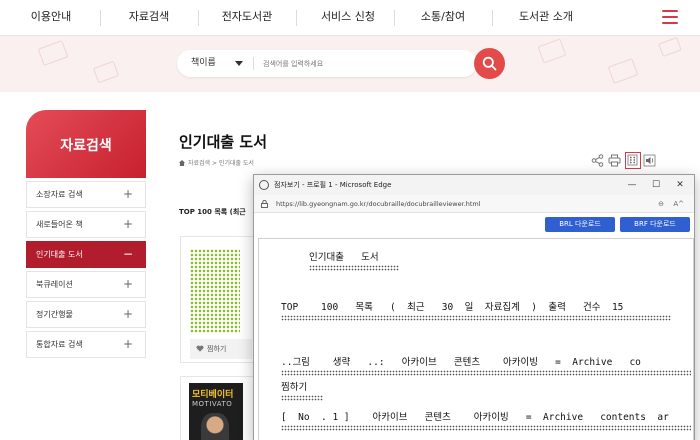 Image resolution: width=700 pixels, height=440 pixels. What do you see at coordinates (54, 284) in the screenshot?
I see `sidebar-item-label: 북큐레이션` at bounding box center [54, 284].